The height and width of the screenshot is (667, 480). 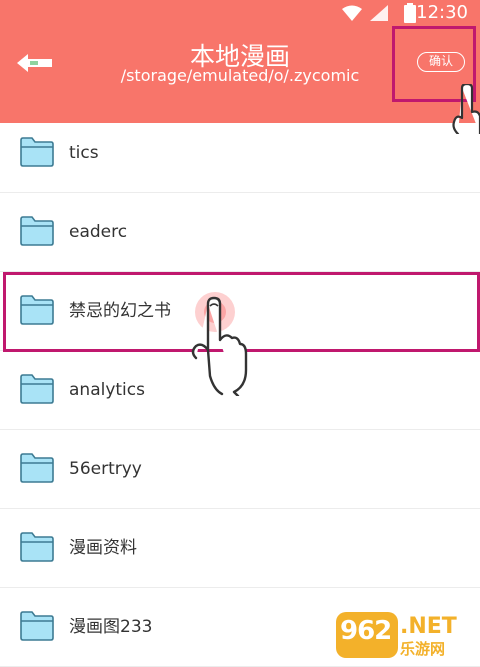 What do you see at coordinates (352, 15) in the screenshot?
I see `wifi-icon` at bounding box center [352, 15].